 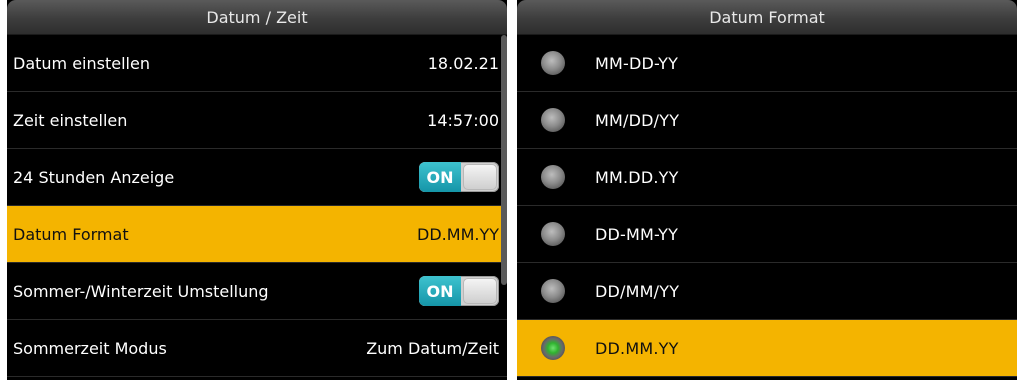 What do you see at coordinates (637, 63) in the screenshot?
I see `option-label: MM-DD-YY` at bounding box center [637, 63].